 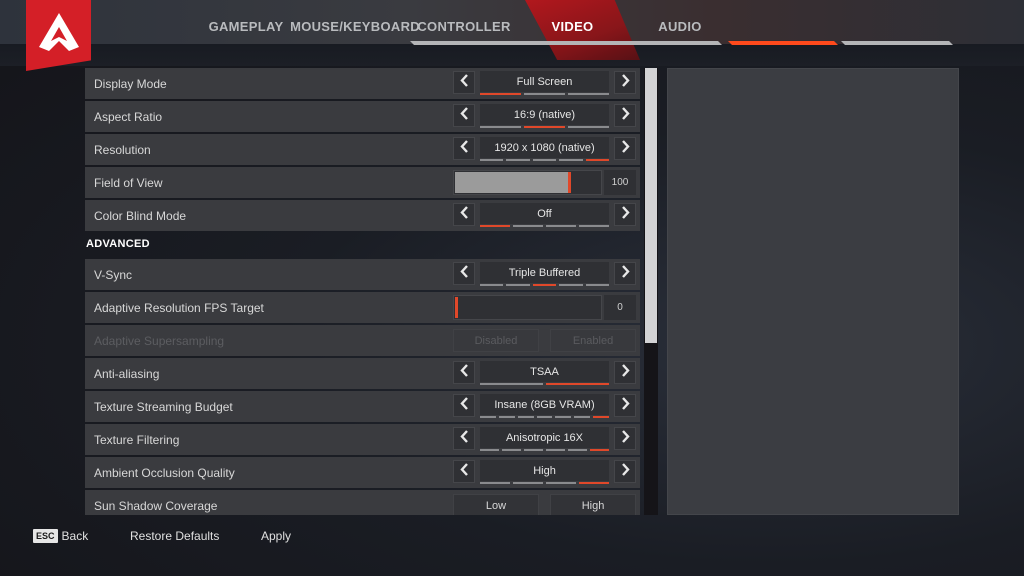 What do you see at coordinates (544, 373) in the screenshot?
I see `option-selector: TSAA` at bounding box center [544, 373].